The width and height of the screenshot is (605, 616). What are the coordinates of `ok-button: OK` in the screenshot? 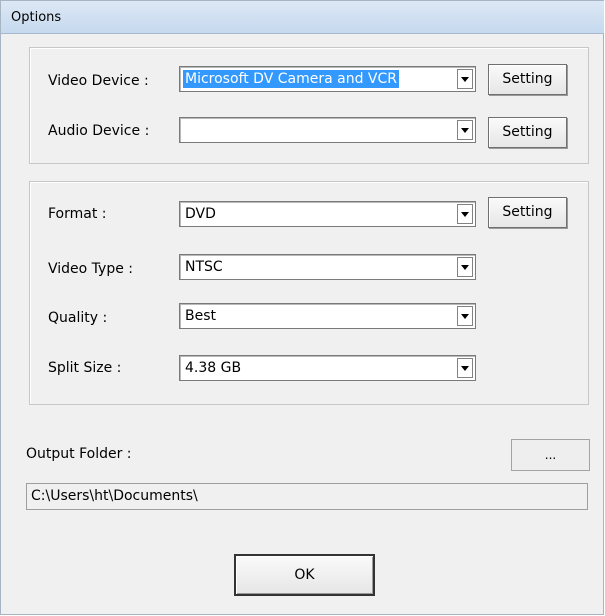 It's located at (304, 575).